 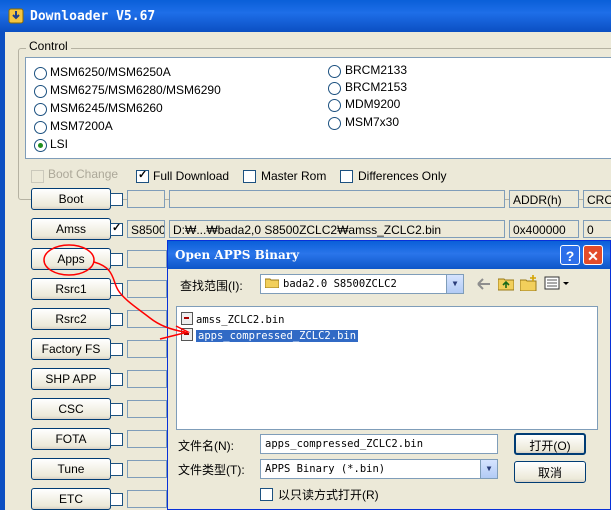 What do you see at coordinates (69, 260) in the screenshot?
I see `annotation-circle` at bounding box center [69, 260].